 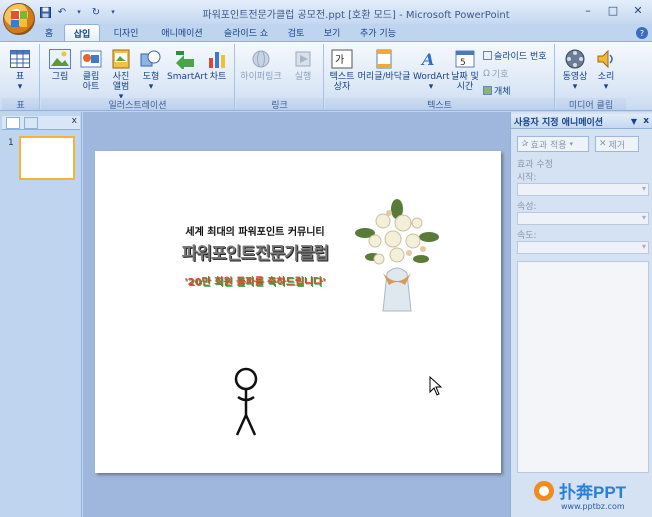 I want to click on group-links: 하이퍼링크 실행 링크, so click(x=280, y=77).